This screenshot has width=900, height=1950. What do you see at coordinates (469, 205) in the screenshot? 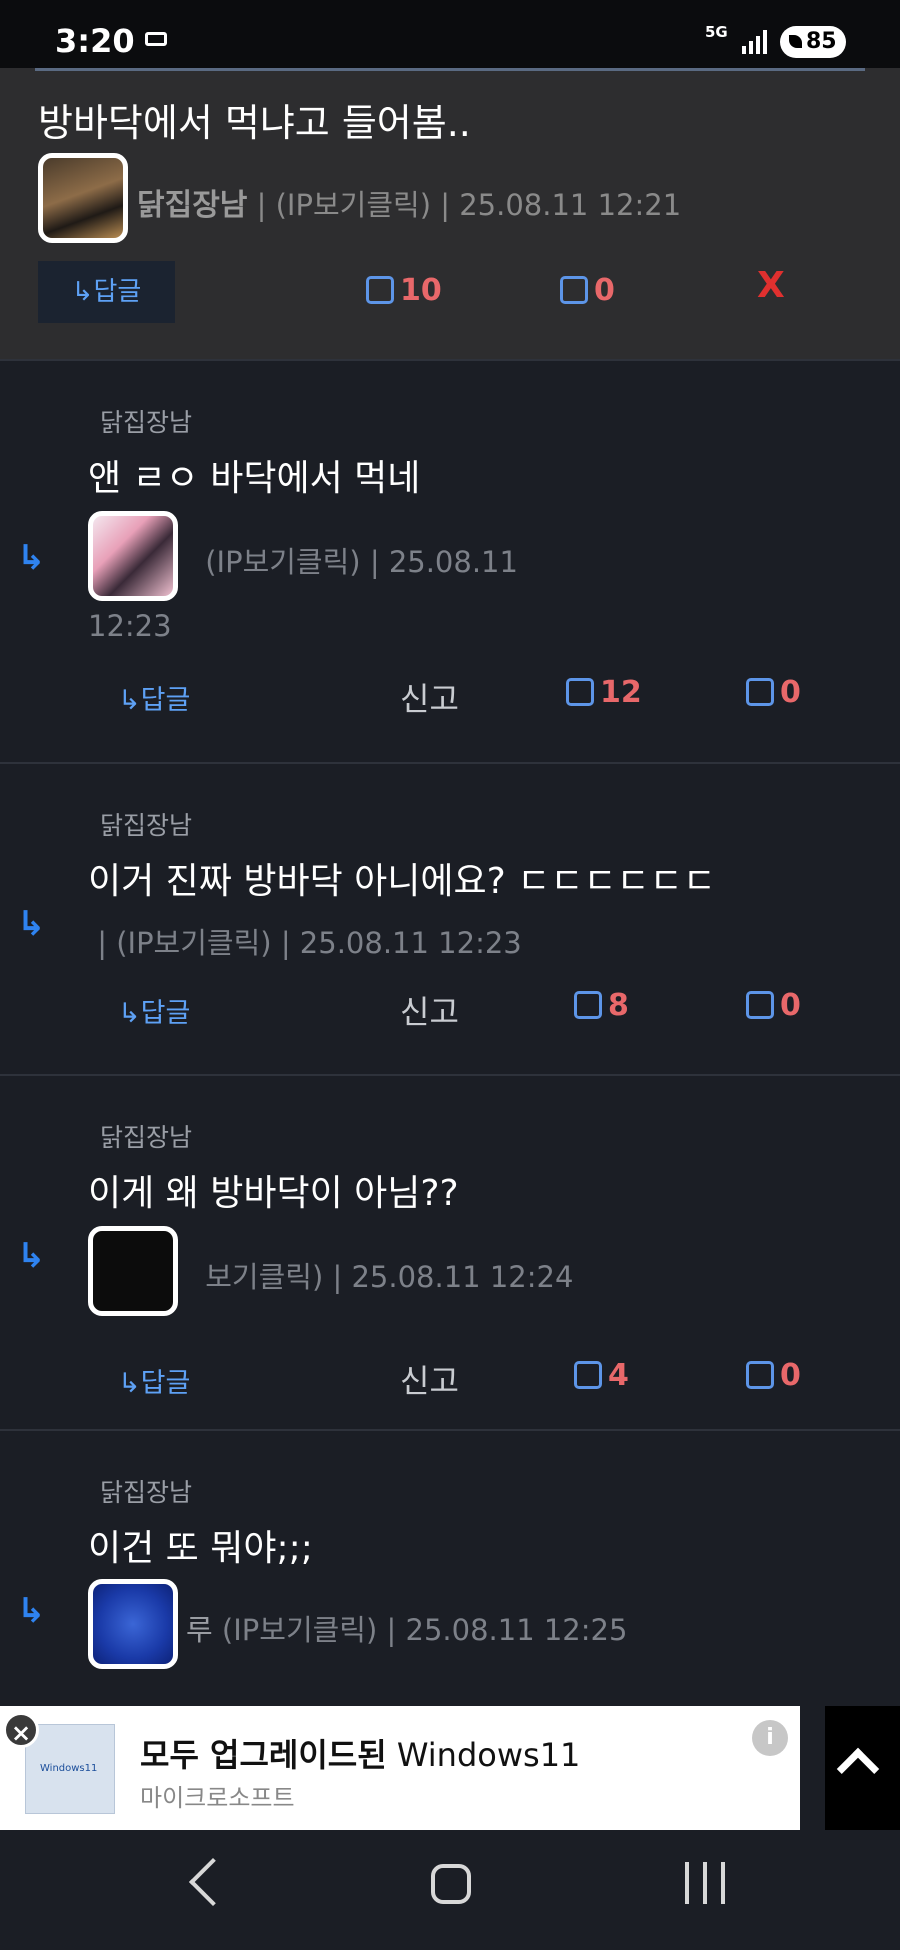
I see `comment-meta: | (IP보기클릭) | 25.08.11 12:21` at bounding box center [469, 205].